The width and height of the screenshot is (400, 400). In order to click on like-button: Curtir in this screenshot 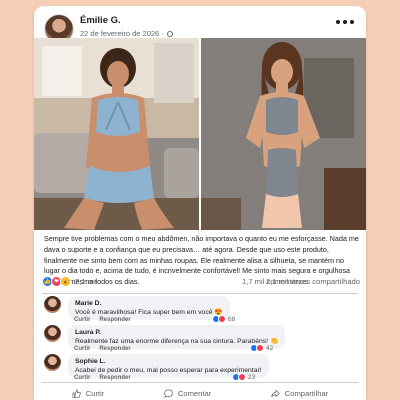, I will do `click(88, 393)`.